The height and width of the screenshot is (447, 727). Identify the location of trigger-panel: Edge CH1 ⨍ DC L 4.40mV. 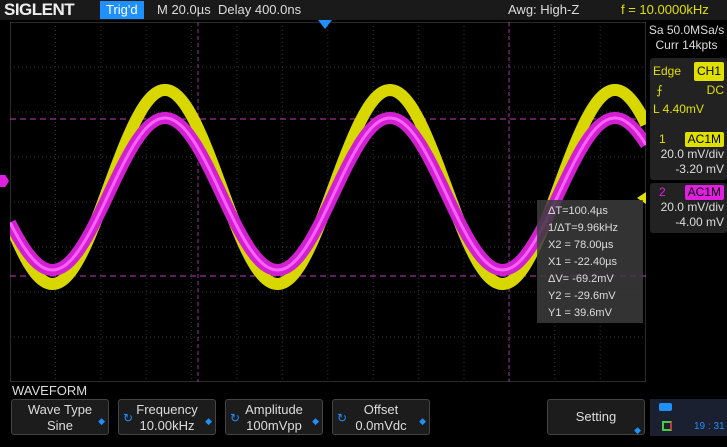
(688, 97).